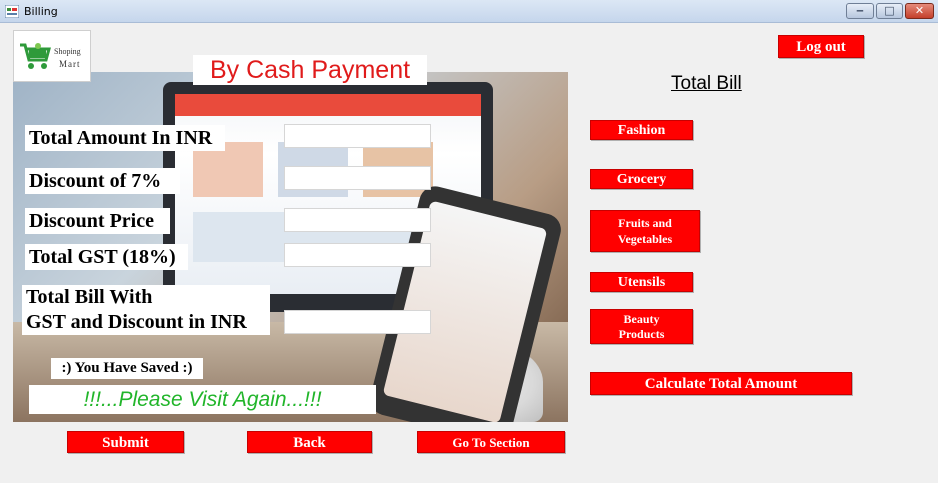 This screenshot has height=483, width=938. What do you see at coordinates (35, 56) in the screenshot?
I see `shopping-cart-icon` at bounding box center [35, 56].